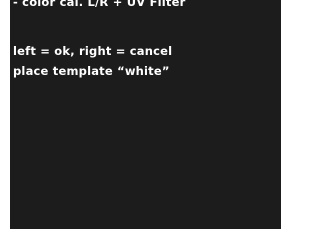 This screenshot has width=320, height=240. Describe the element at coordinates (91, 71) in the screenshot. I see `instruction-template-line: place template “white”` at that location.